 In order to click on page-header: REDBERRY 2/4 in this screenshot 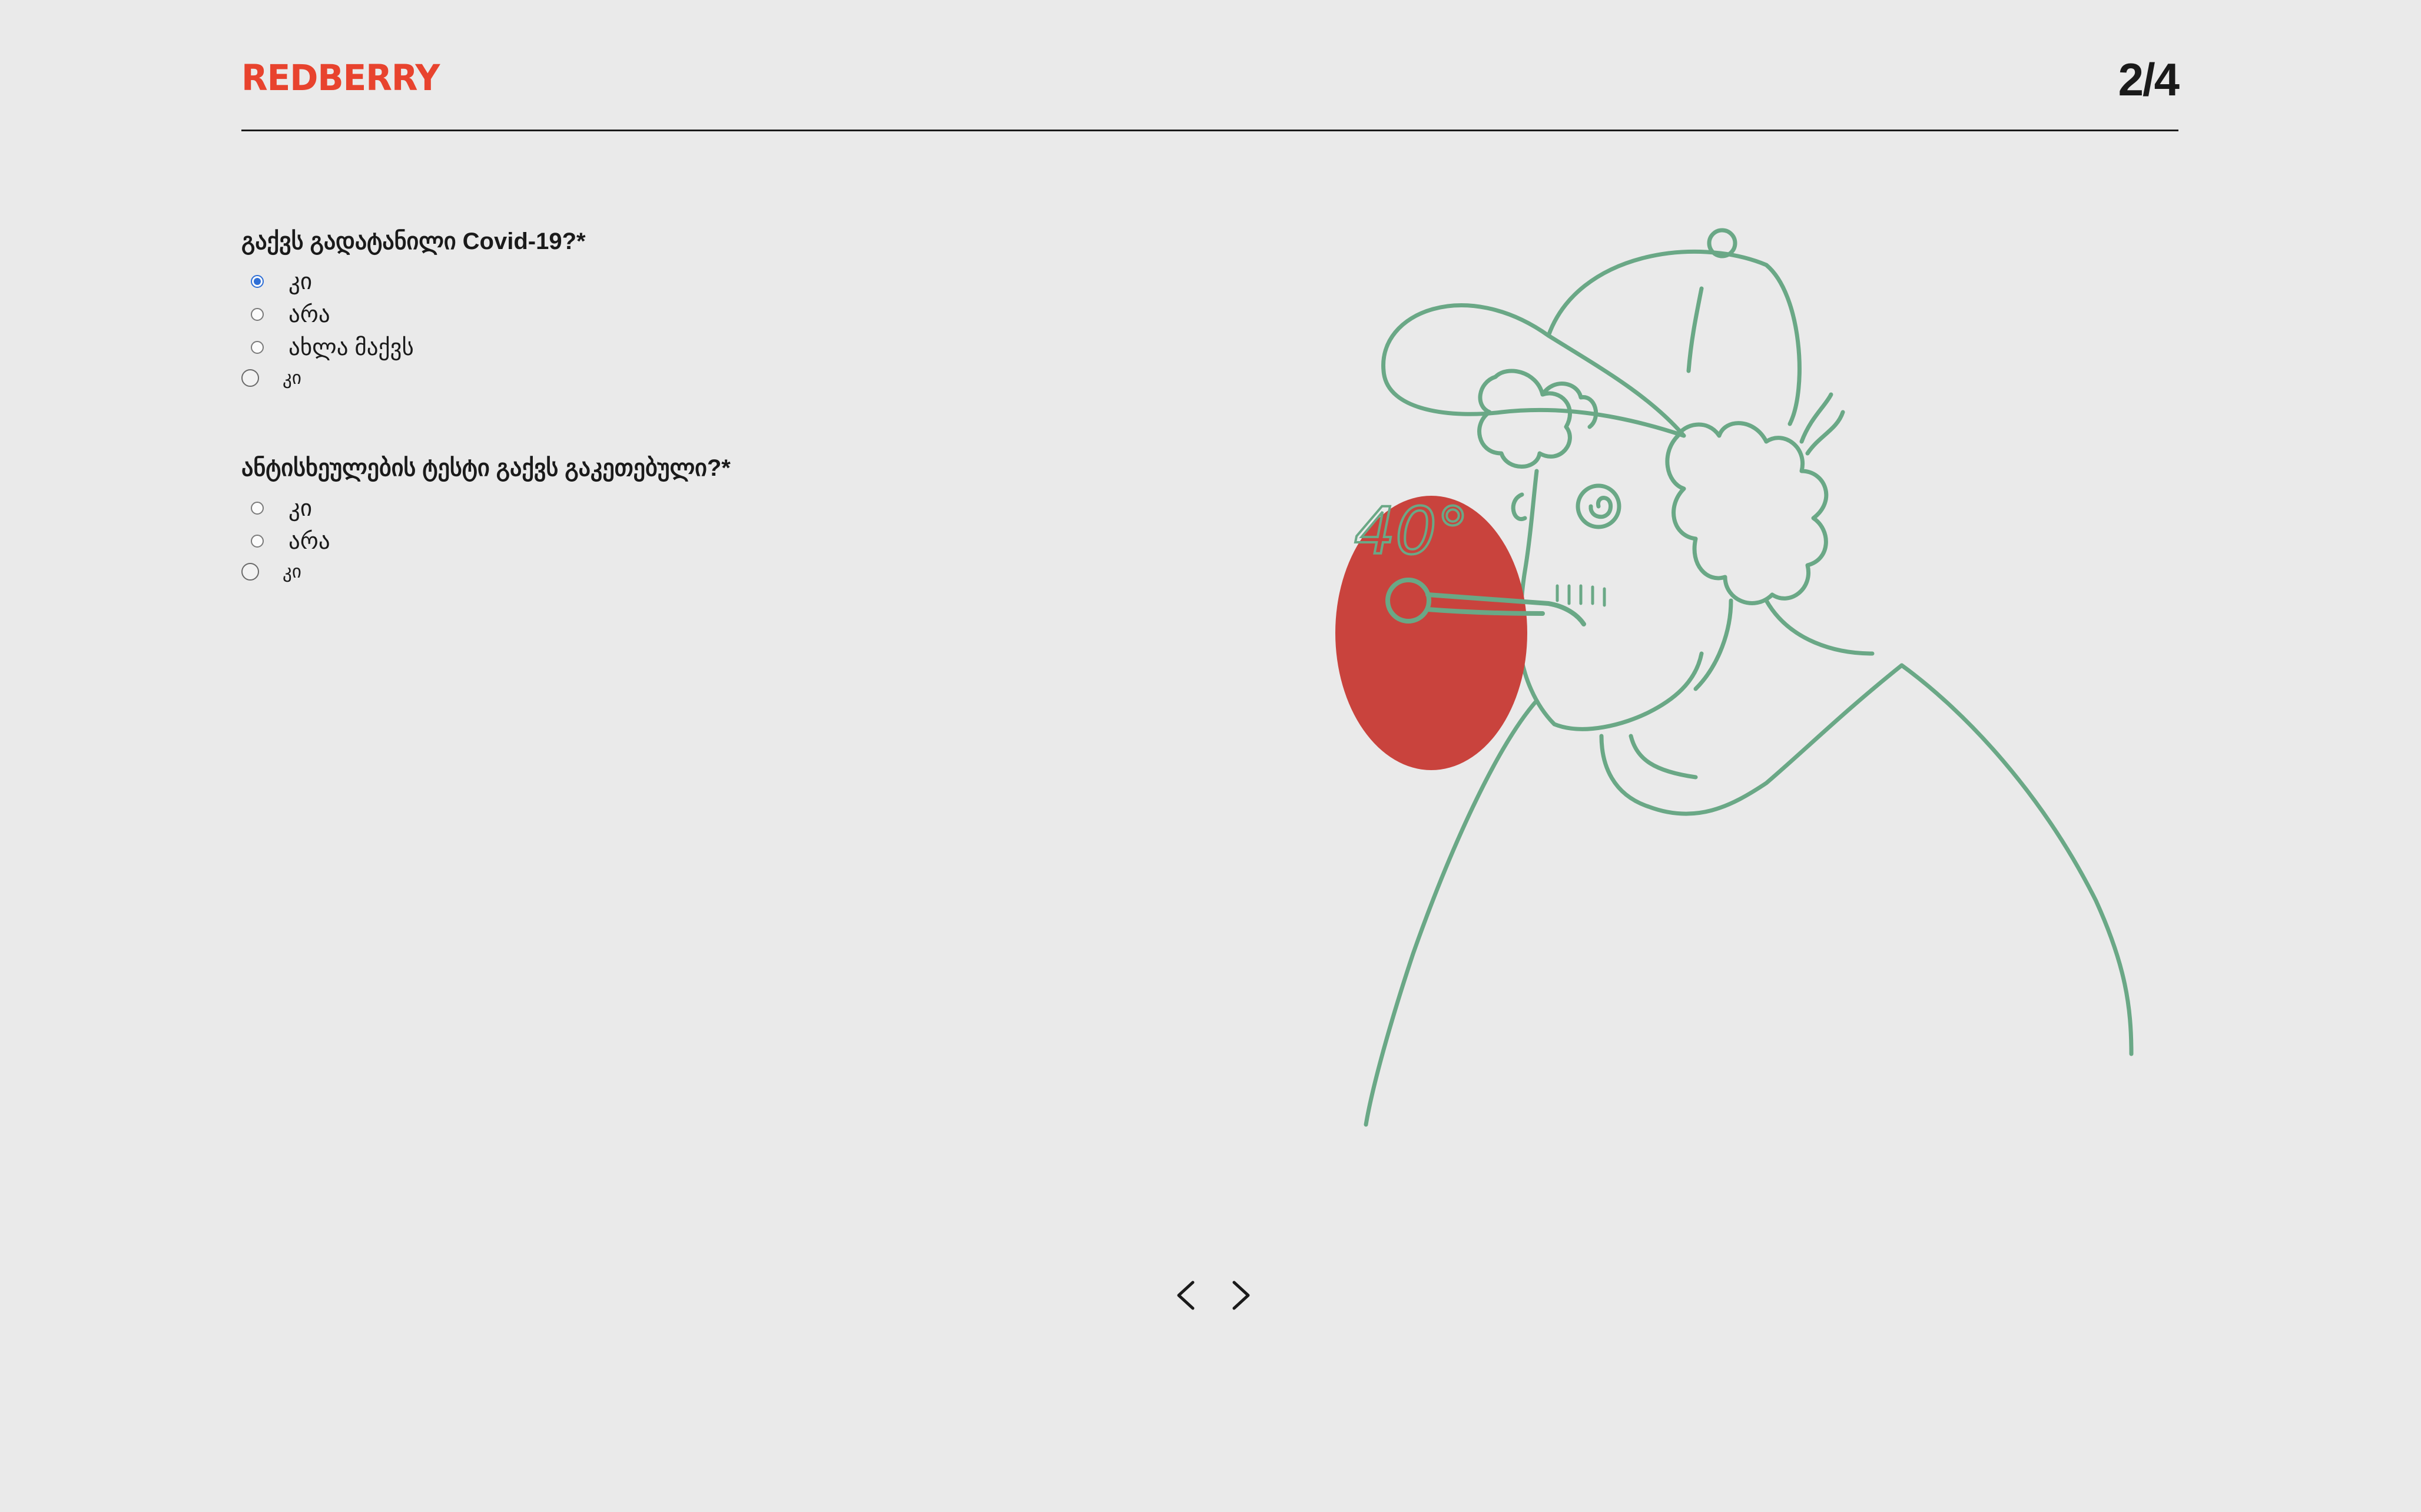, I will do `click(1210, 92)`.